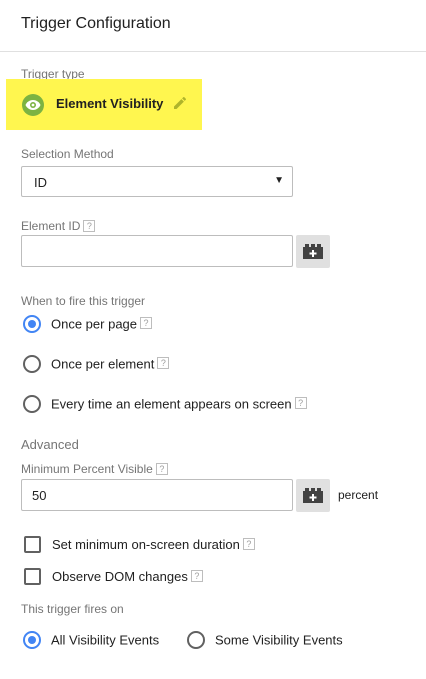 This screenshot has height=679, width=426. I want to click on min-percent-value: 50, so click(39, 495).